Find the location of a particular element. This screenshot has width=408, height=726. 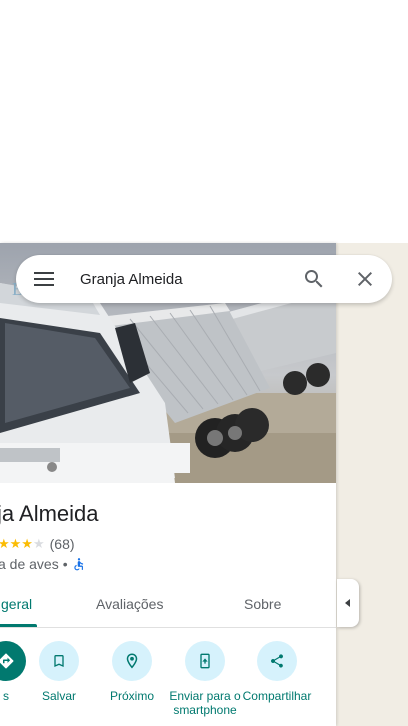

reviews-count: (68) is located at coordinates (62, 544).